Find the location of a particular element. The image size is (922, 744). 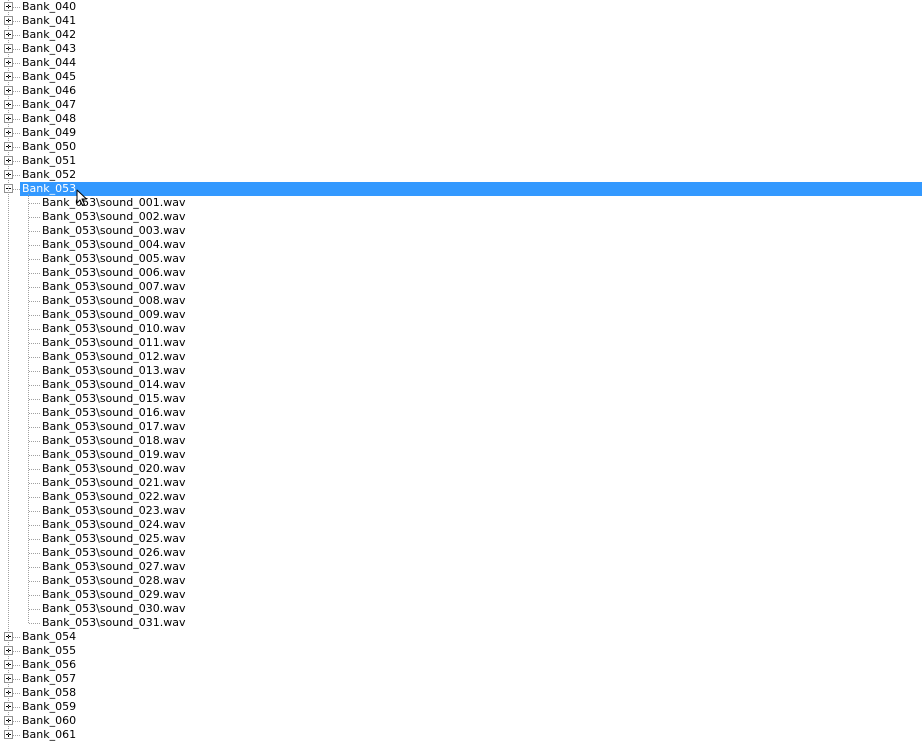

tree-node-label: Bank_053\sound_030.wav is located at coordinates (114, 608).